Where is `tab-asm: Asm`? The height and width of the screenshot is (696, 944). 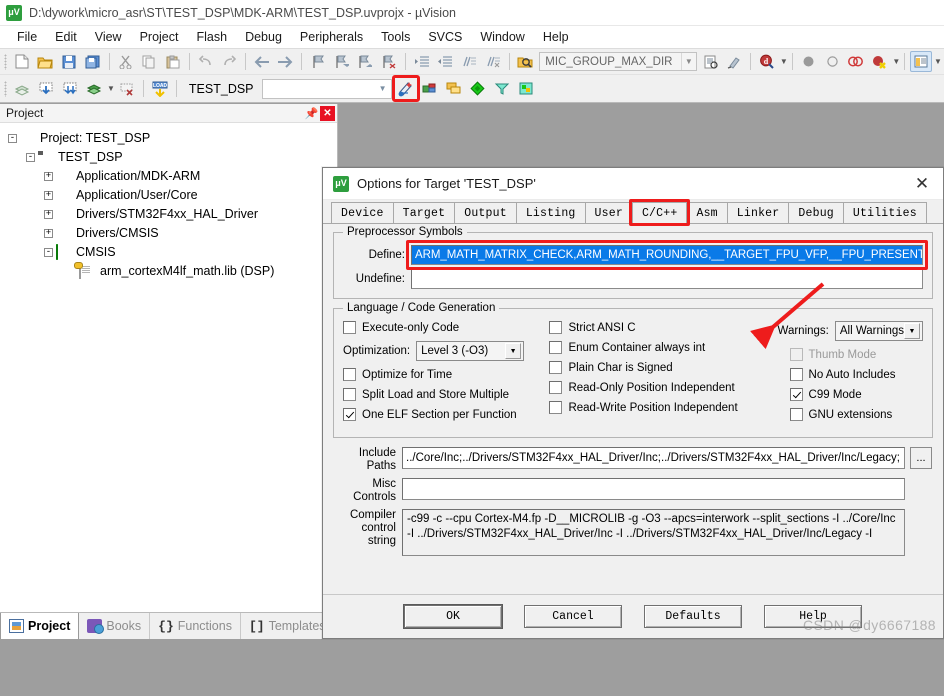
tab-asm: Asm is located at coordinates (707, 212).